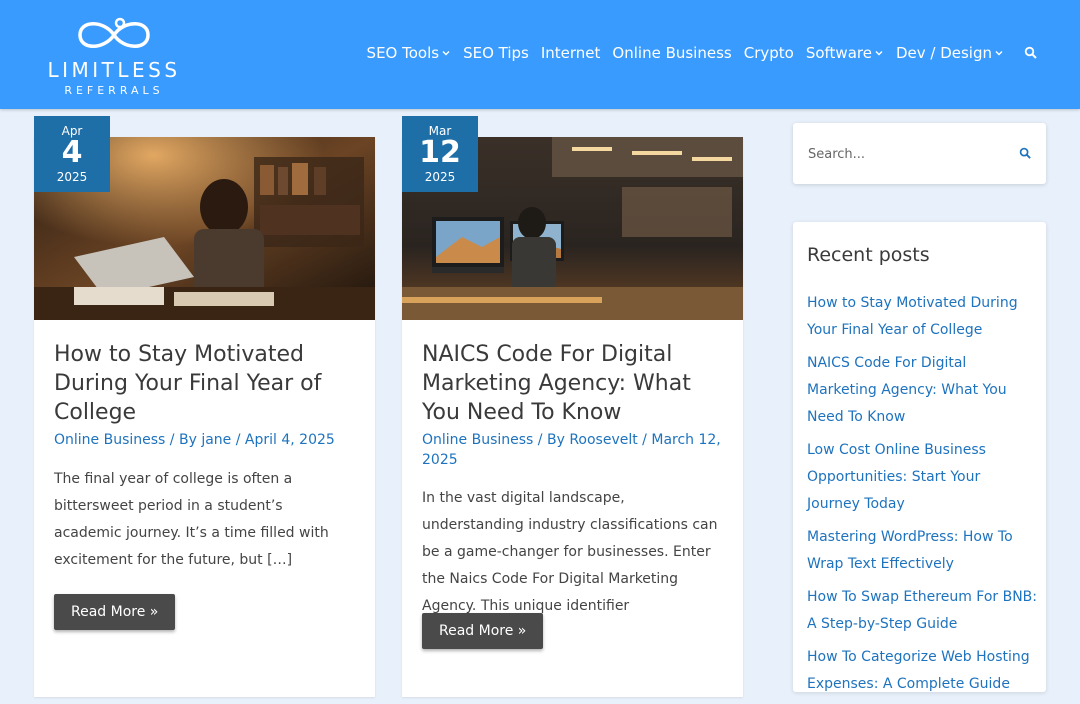 This screenshot has height=704, width=1080. I want to click on nav-item-label: SEO Tips, so click(496, 53).